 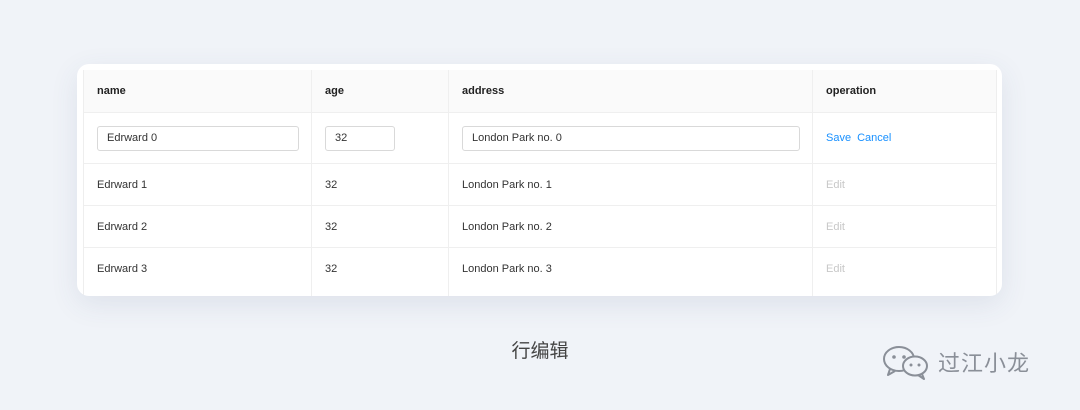 I want to click on name-cell: Edrward 2, so click(x=198, y=226).